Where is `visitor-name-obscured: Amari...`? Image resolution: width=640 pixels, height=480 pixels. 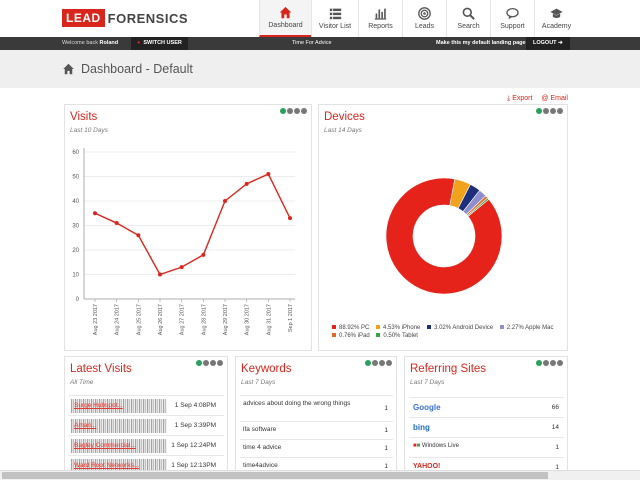 visitor-name-obscured: Amari... is located at coordinates (119, 426).